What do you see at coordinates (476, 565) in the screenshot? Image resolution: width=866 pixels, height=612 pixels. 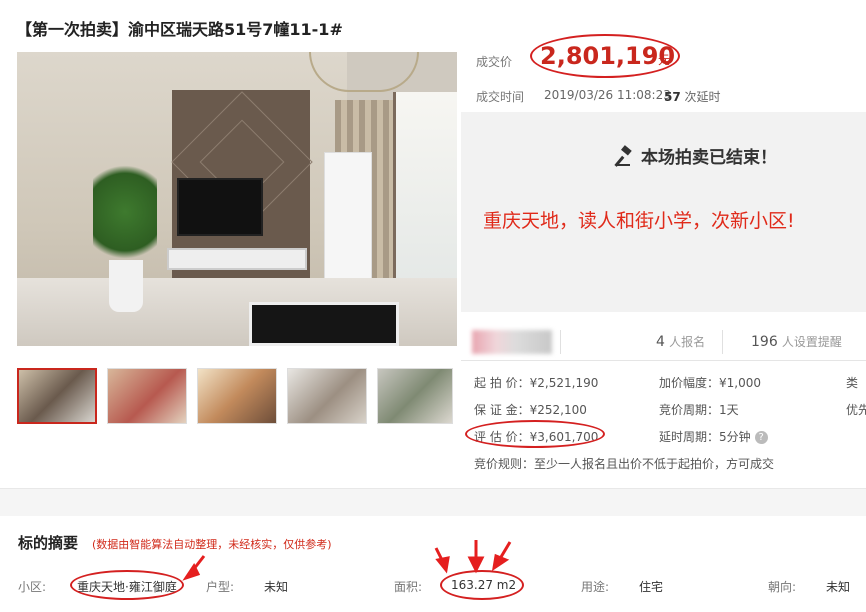 I see `arrowhead-area-middle` at bounding box center [476, 565].